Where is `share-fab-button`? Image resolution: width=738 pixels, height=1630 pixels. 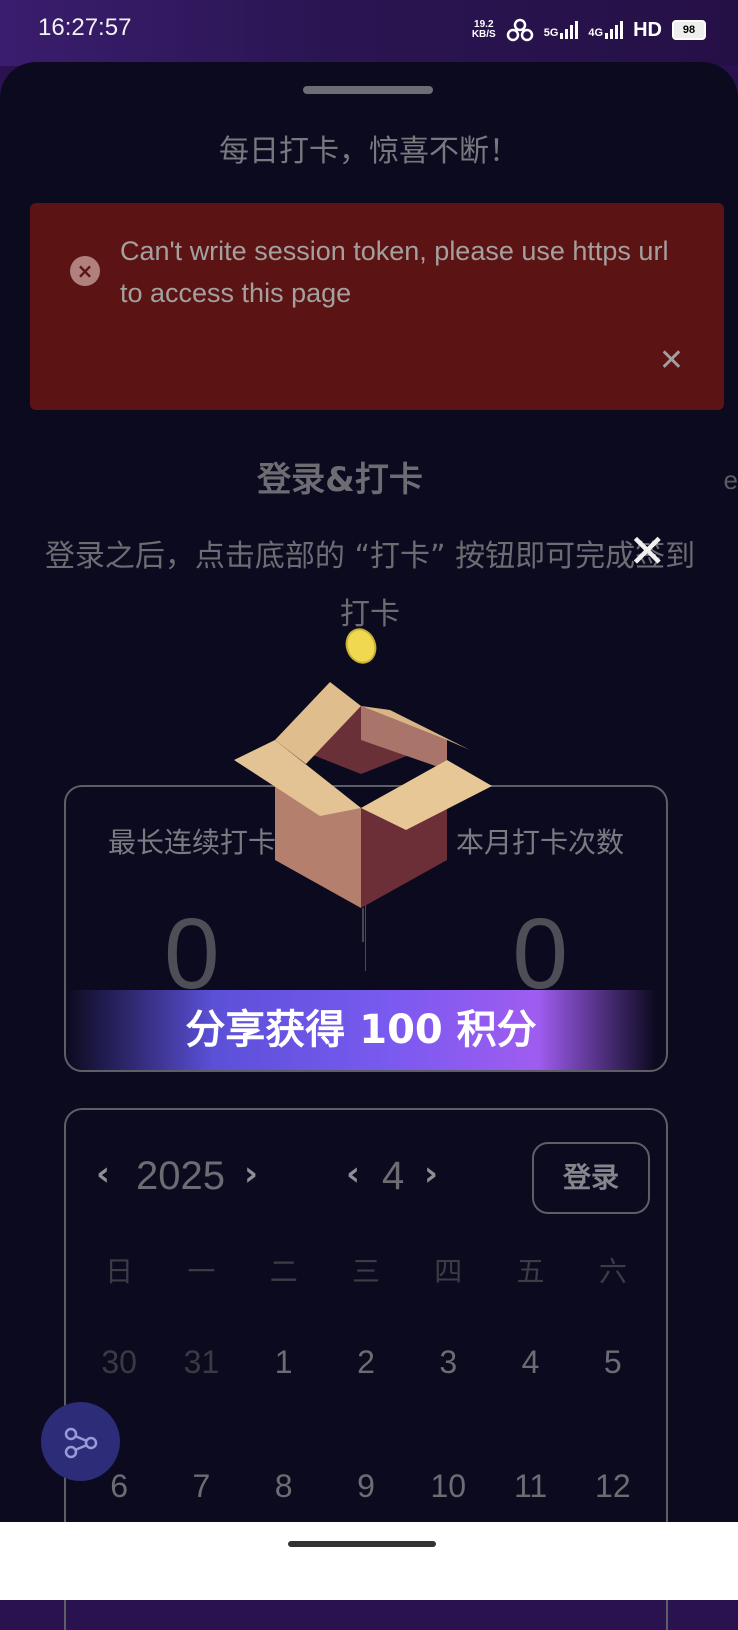 share-fab-button is located at coordinates (80, 1441).